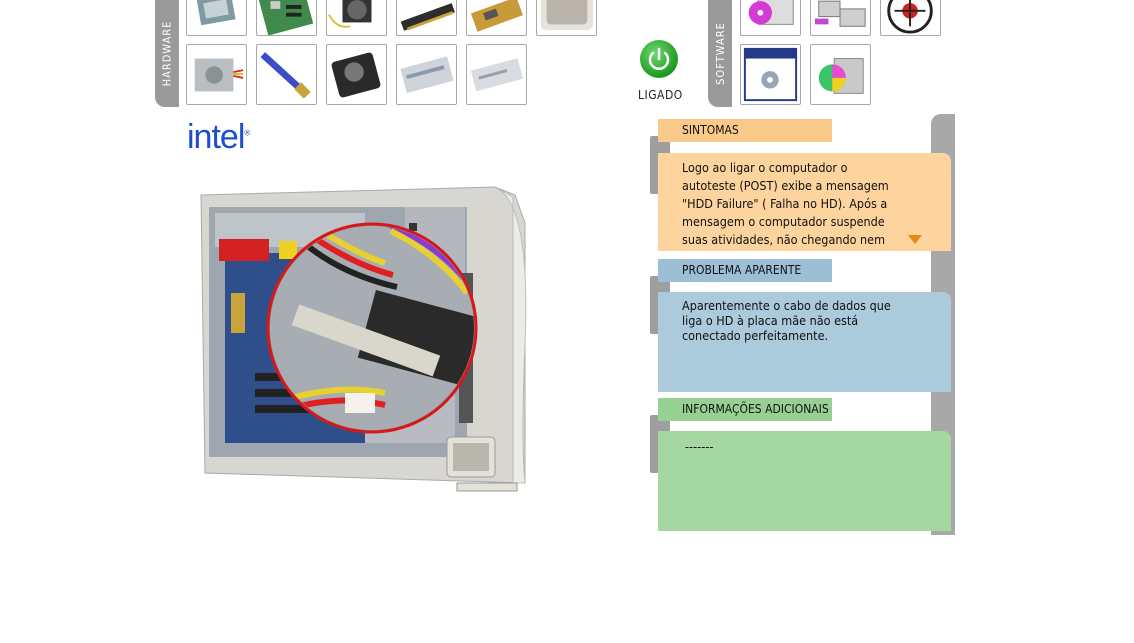  What do you see at coordinates (742, 270) in the screenshot?
I see `problema-title: PROBLEMA APARENTE` at bounding box center [742, 270].